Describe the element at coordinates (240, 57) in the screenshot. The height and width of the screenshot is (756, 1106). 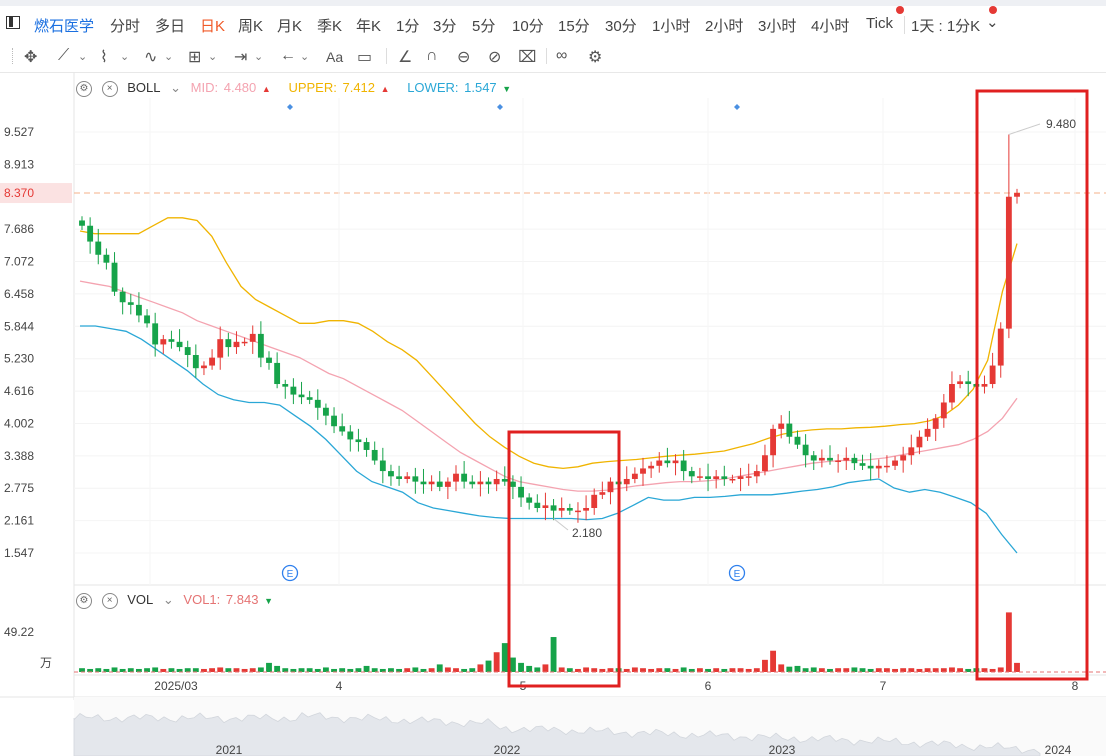
I see `range-tool-icon: ⇥` at that location.